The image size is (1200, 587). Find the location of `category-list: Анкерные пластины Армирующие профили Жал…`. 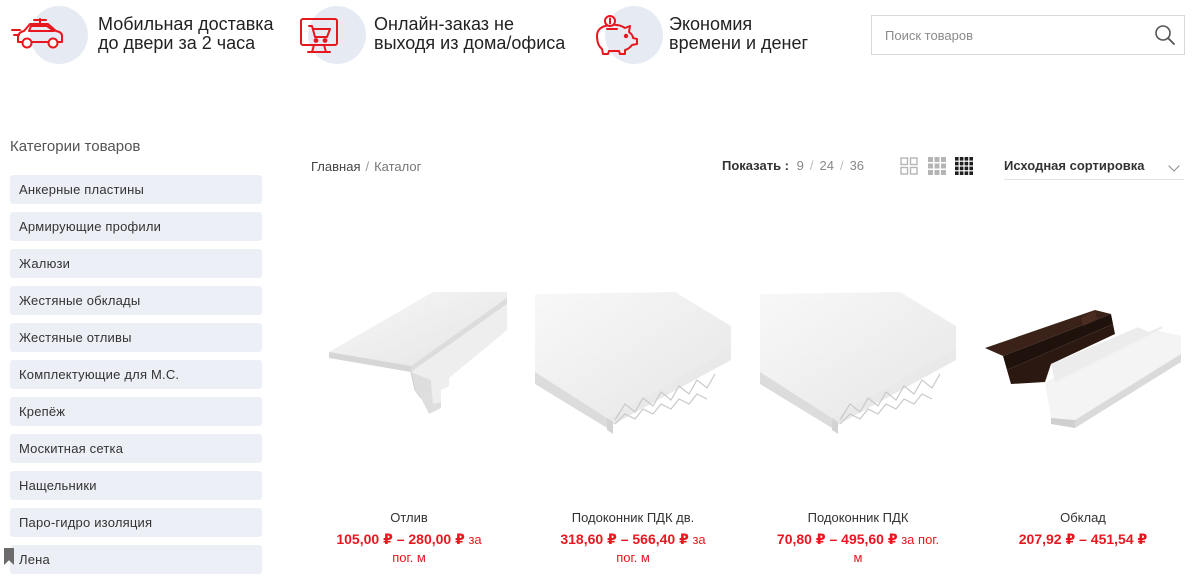

category-list: Анкерные пластины Армирующие профили Жал… is located at coordinates (136, 374).